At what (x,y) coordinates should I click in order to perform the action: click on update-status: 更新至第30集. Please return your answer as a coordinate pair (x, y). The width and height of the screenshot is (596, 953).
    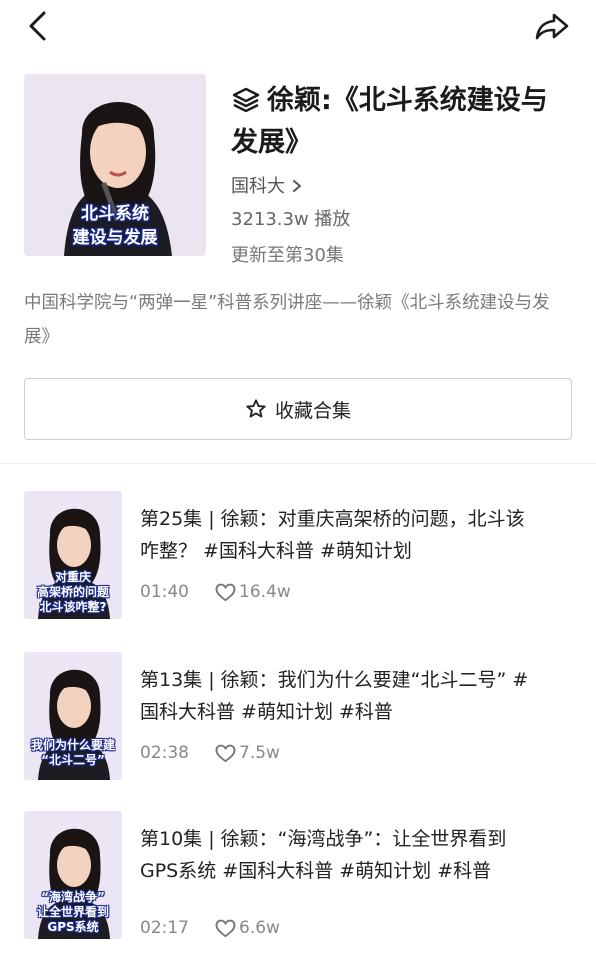
    Looking at the image, I should click on (287, 255).